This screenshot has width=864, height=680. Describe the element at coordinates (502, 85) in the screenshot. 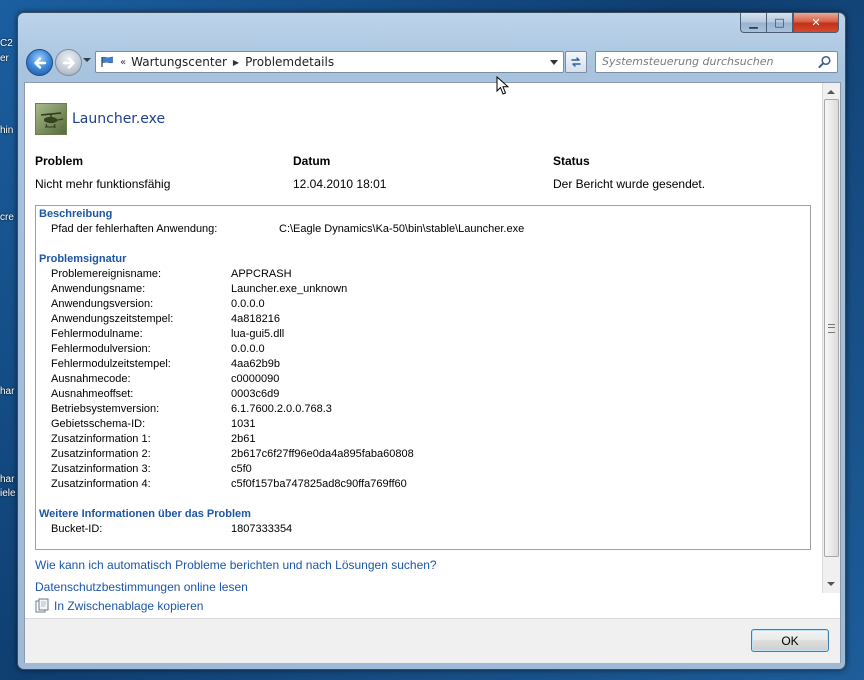

I see `mouse-cursor-icon` at that location.